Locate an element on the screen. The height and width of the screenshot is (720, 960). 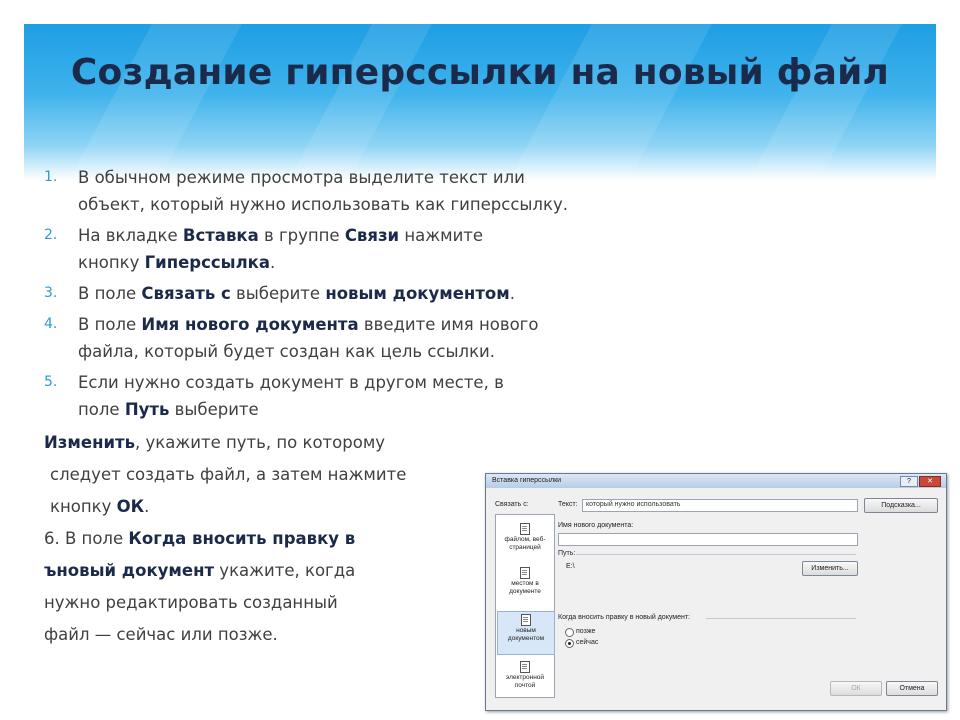
list-number: 3. is located at coordinates (51, 293).